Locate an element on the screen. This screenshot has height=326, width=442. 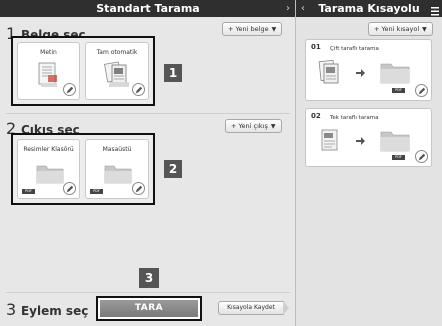
standard-scan-titlebar: Standart Tarama › is located at coordinates (148, 8).